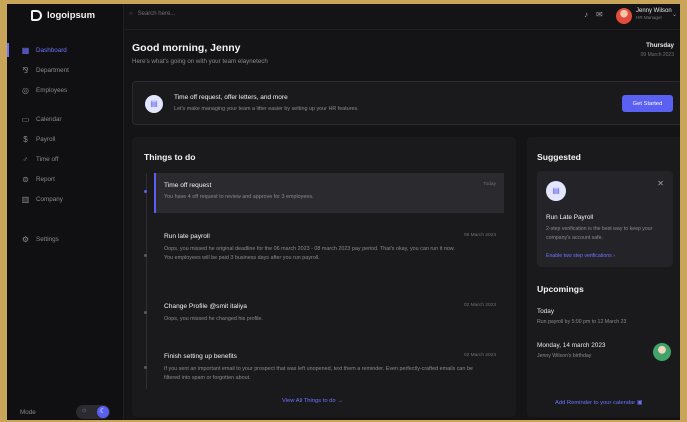  I want to click on sidebar-item-settings: ⚙ Settings, so click(65, 239).